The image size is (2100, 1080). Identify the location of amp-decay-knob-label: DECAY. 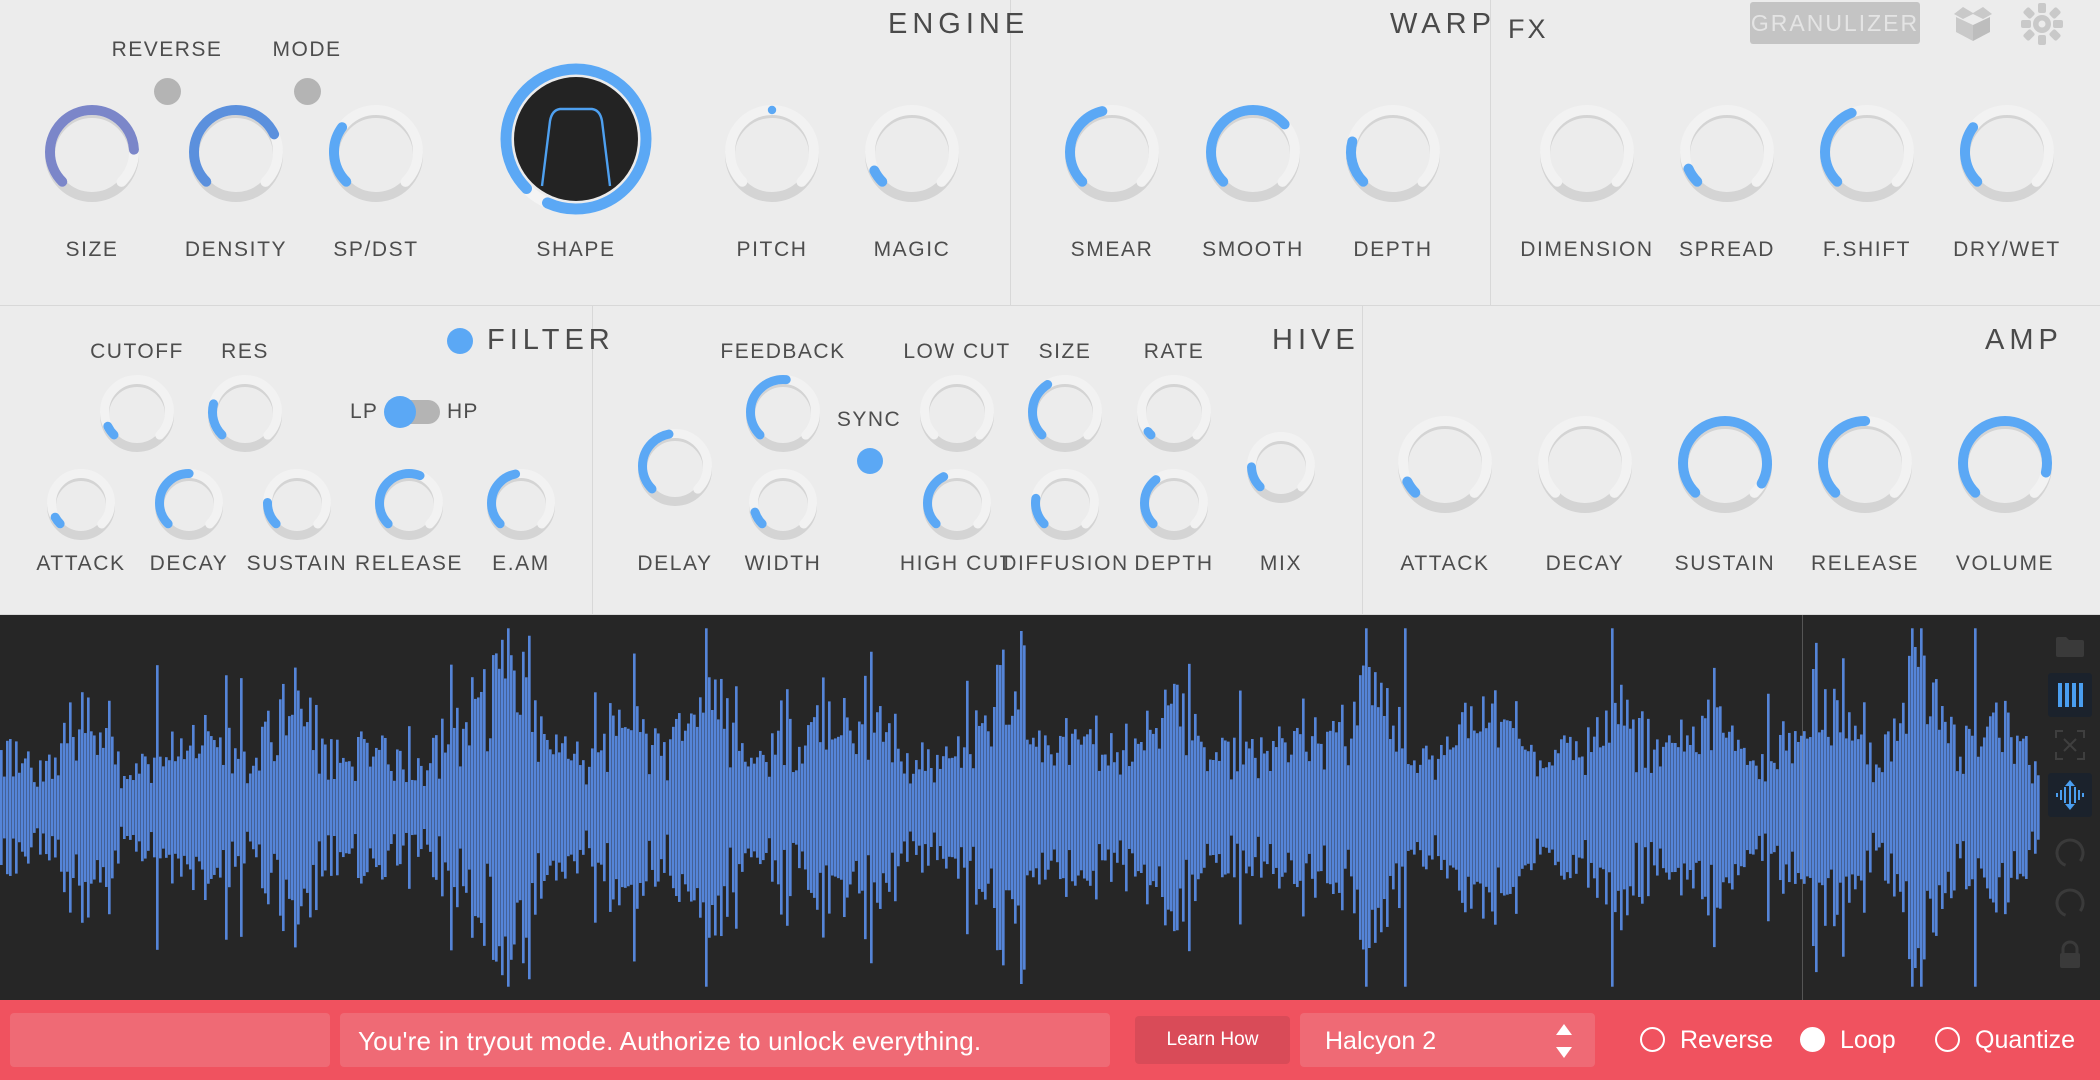
(1585, 563).